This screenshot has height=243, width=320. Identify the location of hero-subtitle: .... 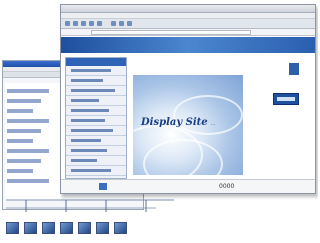
(213, 124).